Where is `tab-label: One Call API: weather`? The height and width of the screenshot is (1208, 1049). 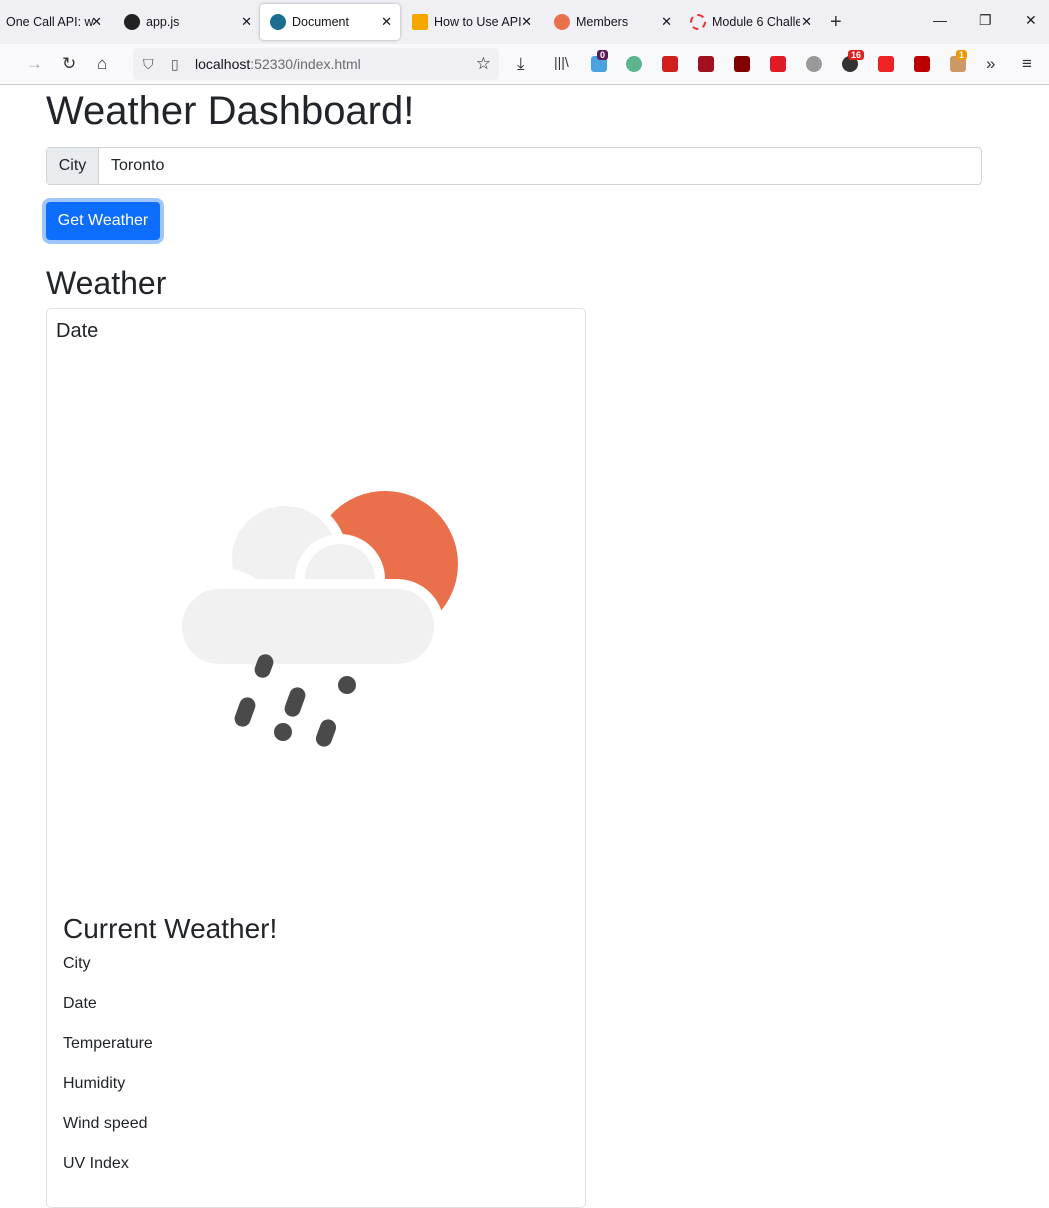
tab-label: One Call API: weather is located at coordinates (50, 22).